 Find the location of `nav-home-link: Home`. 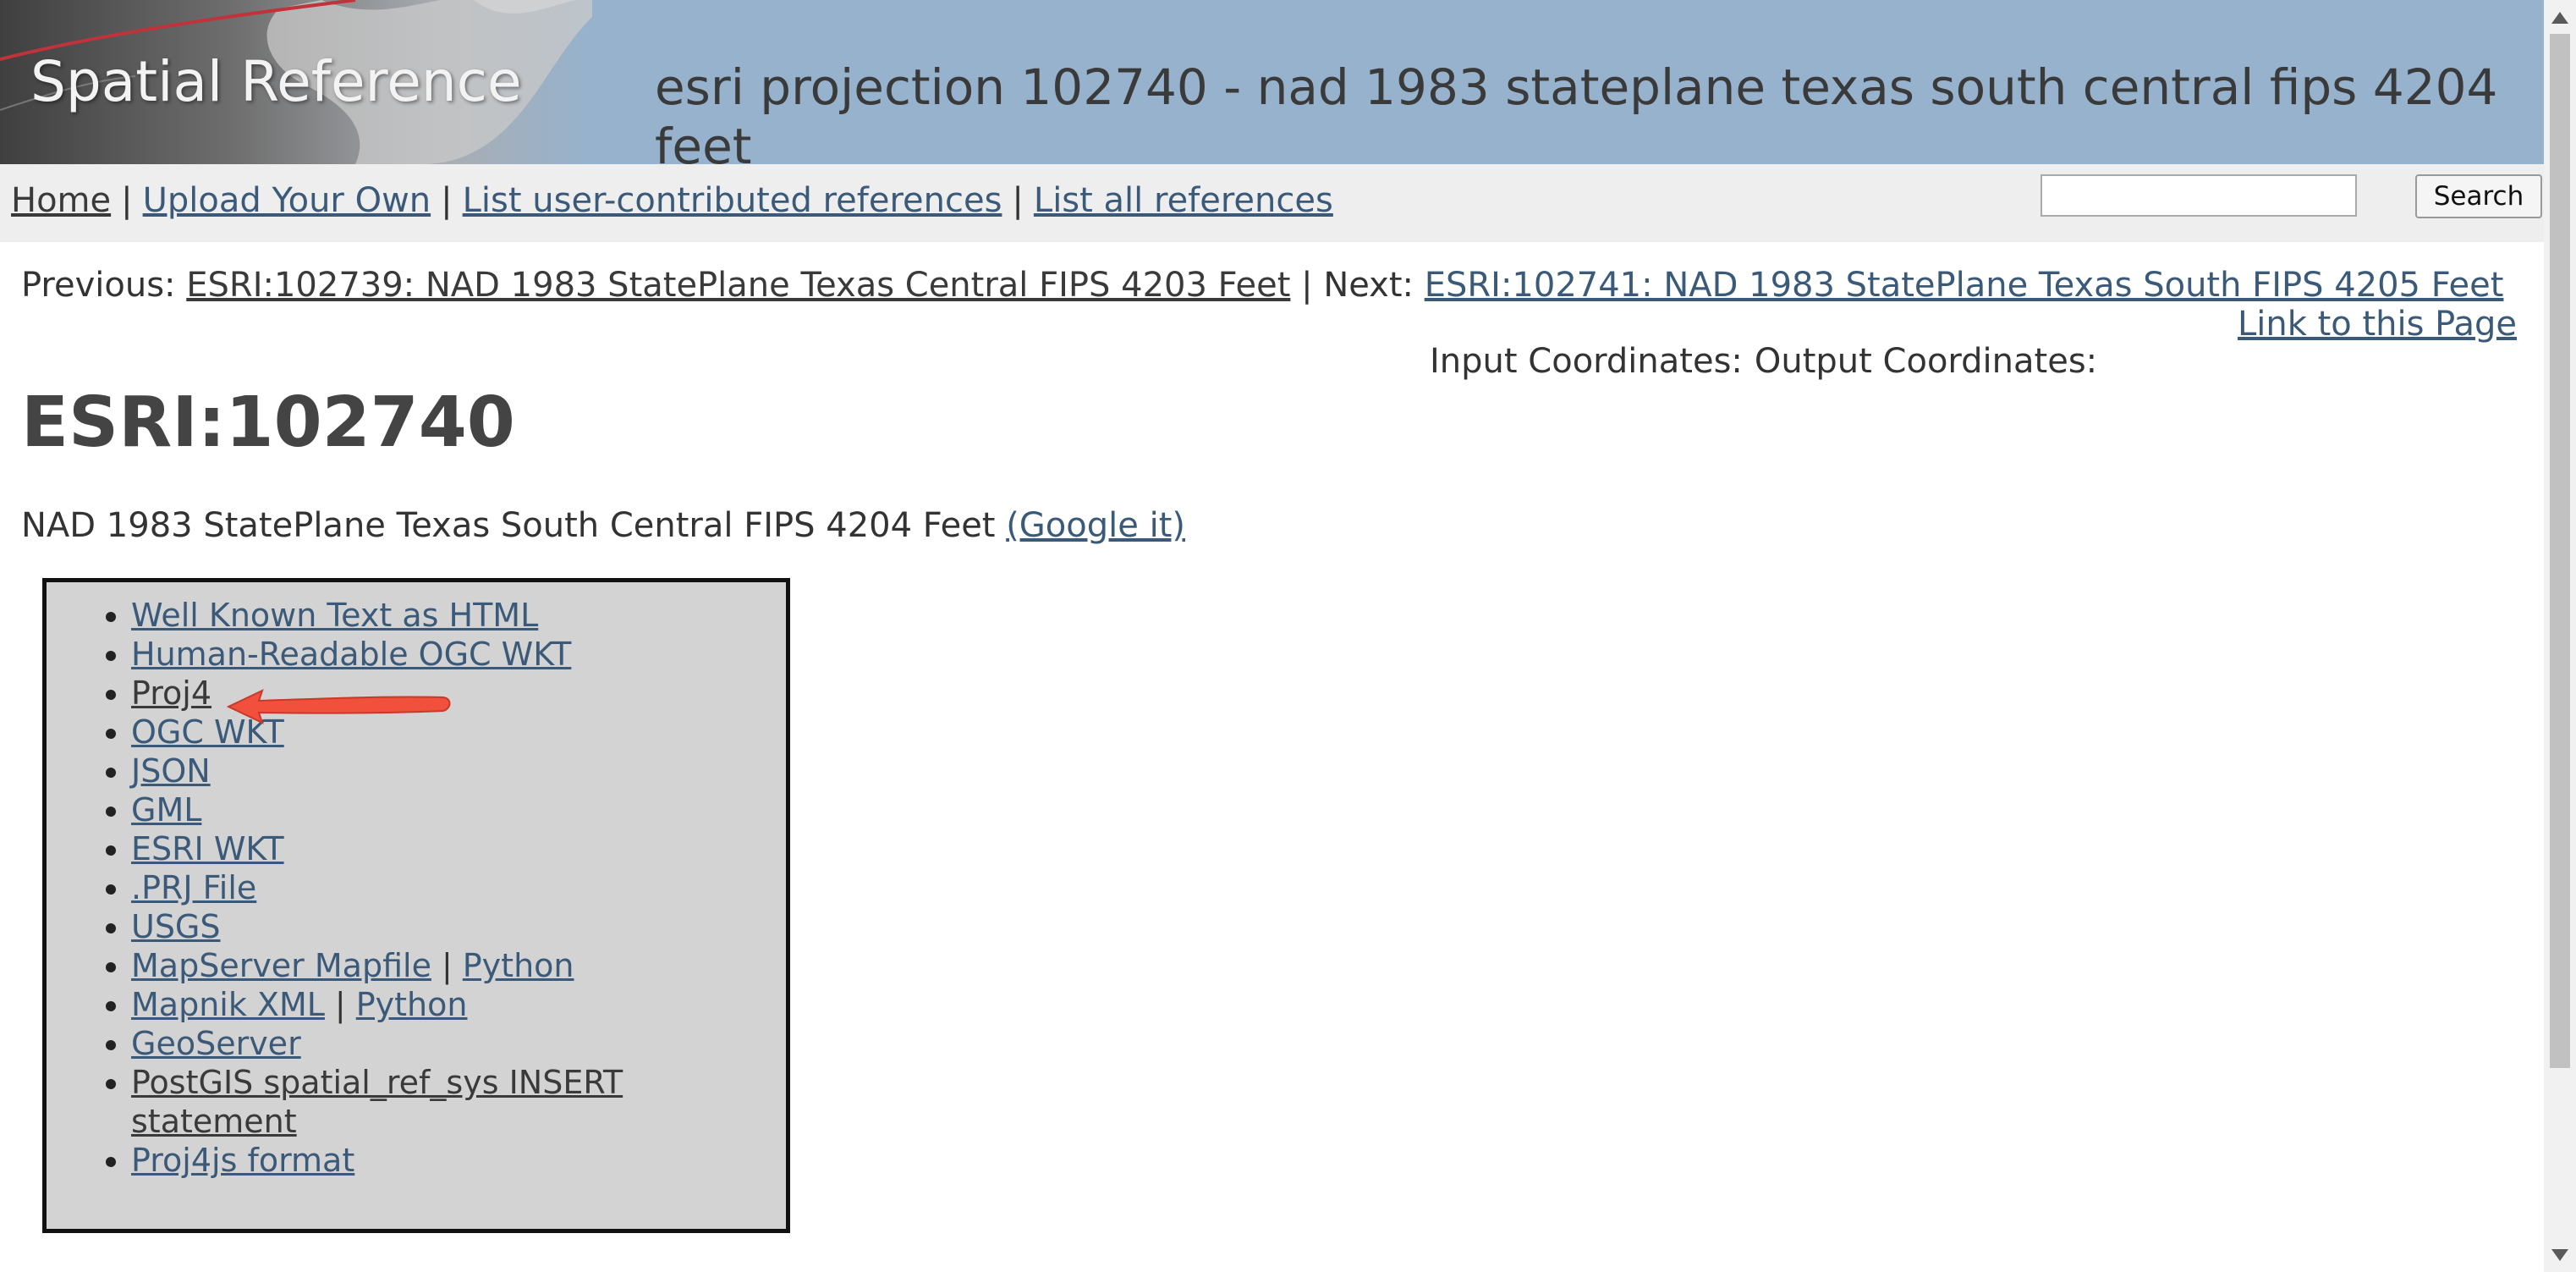

nav-home-link: Home is located at coordinates (61, 201).